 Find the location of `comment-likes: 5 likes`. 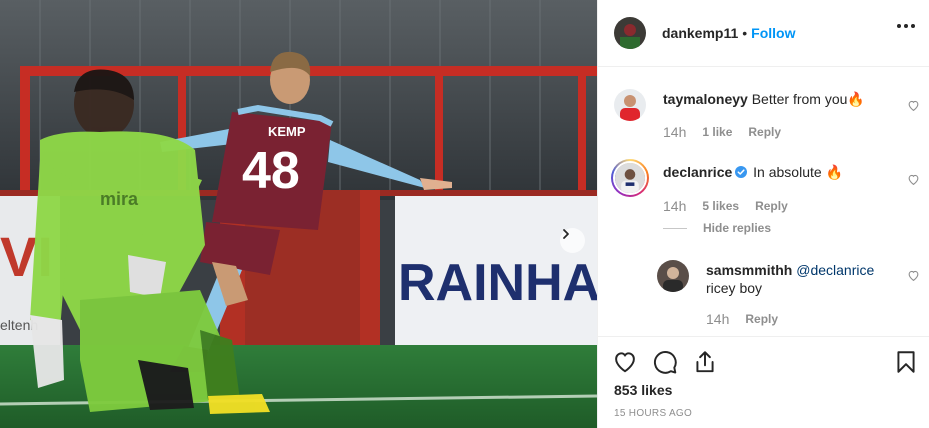

comment-likes: 5 likes is located at coordinates (720, 206).